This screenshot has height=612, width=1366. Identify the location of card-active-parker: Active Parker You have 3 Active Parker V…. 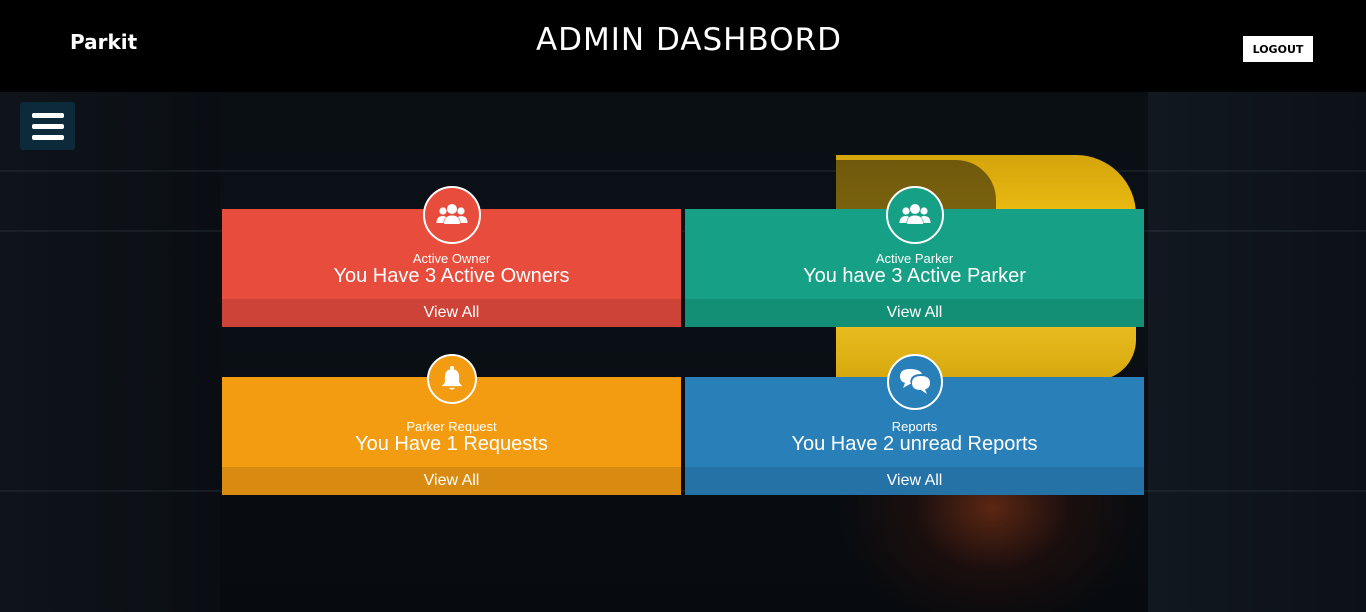
(914, 256).